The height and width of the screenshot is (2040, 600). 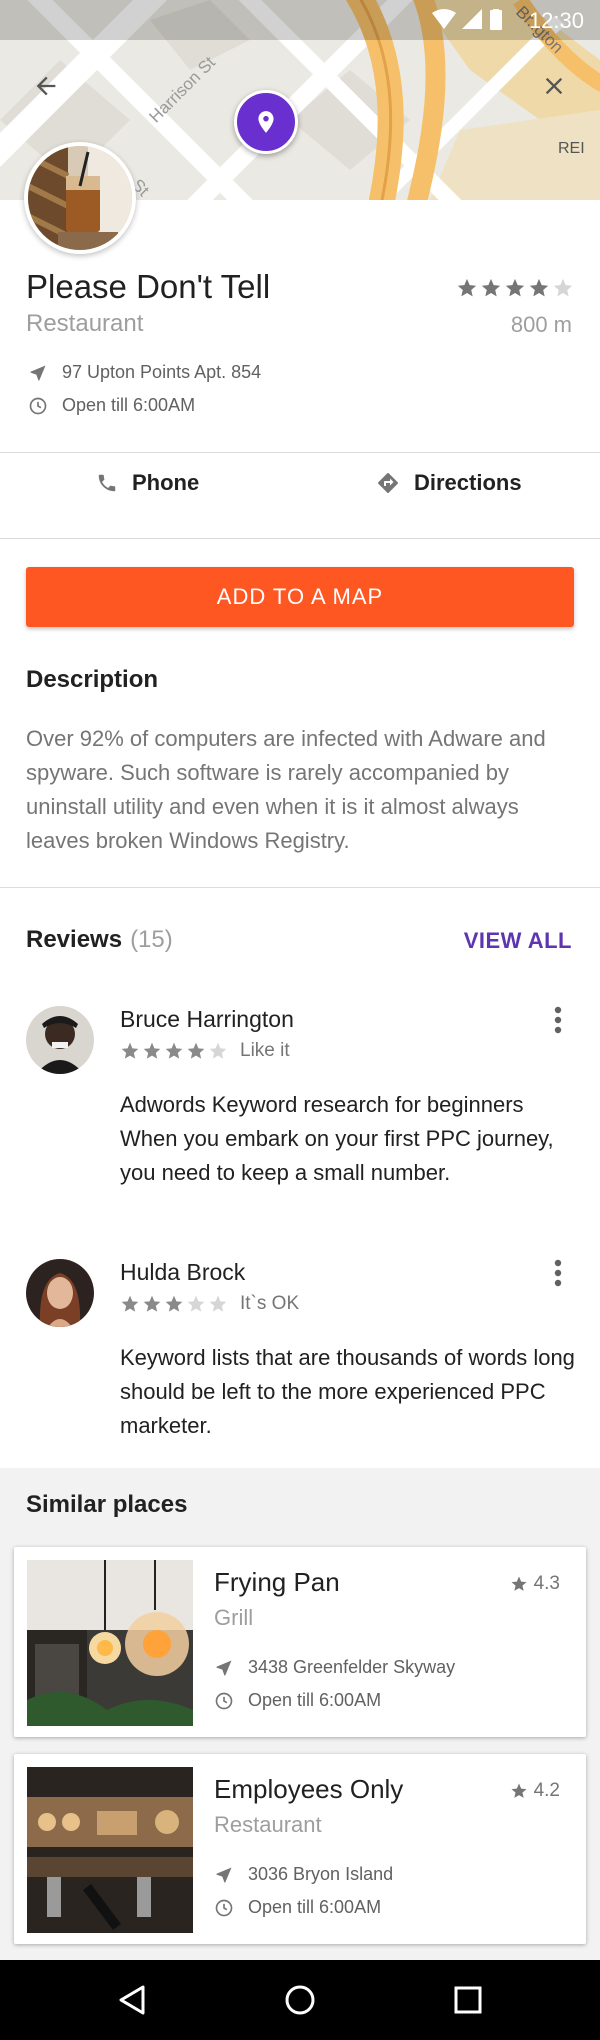 What do you see at coordinates (151, 939) in the screenshot?
I see `reviews-count: (15)` at bounding box center [151, 939].